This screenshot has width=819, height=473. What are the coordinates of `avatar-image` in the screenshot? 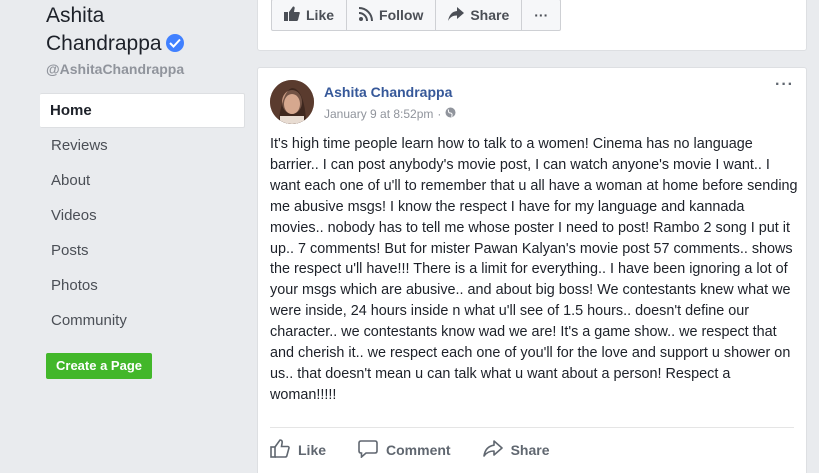 It's located at (292, 102).